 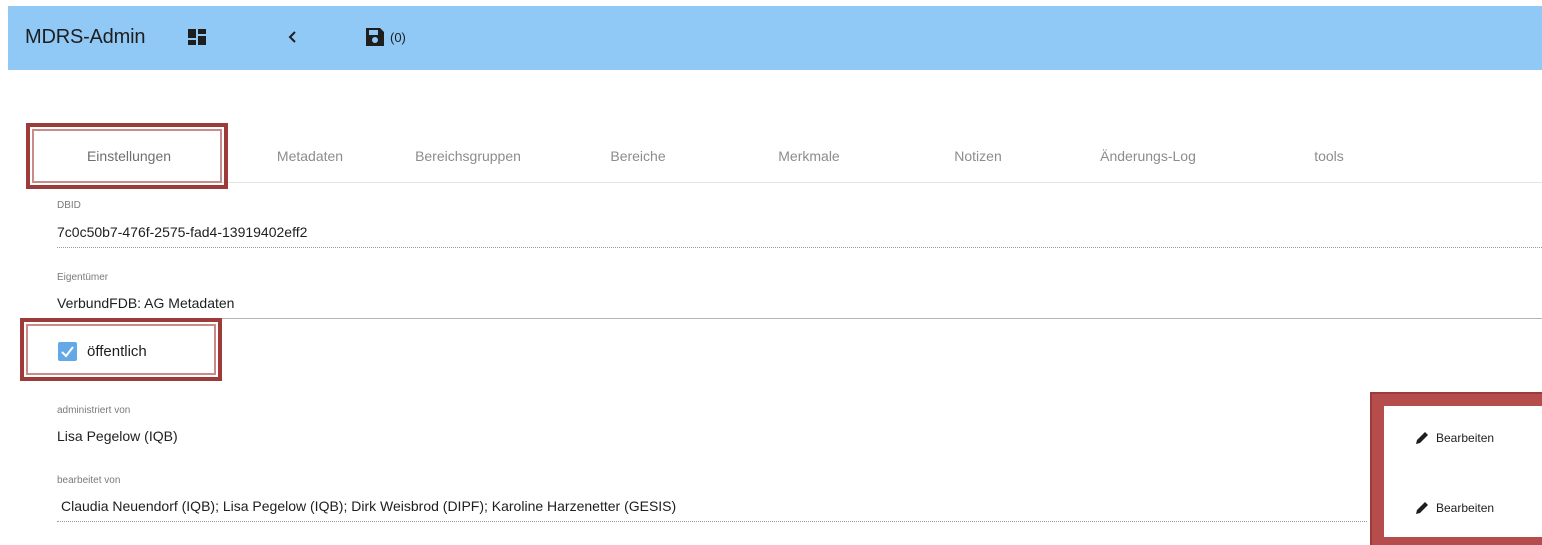 I want to click on chevron-left-icon, so click(x=293, y=37).